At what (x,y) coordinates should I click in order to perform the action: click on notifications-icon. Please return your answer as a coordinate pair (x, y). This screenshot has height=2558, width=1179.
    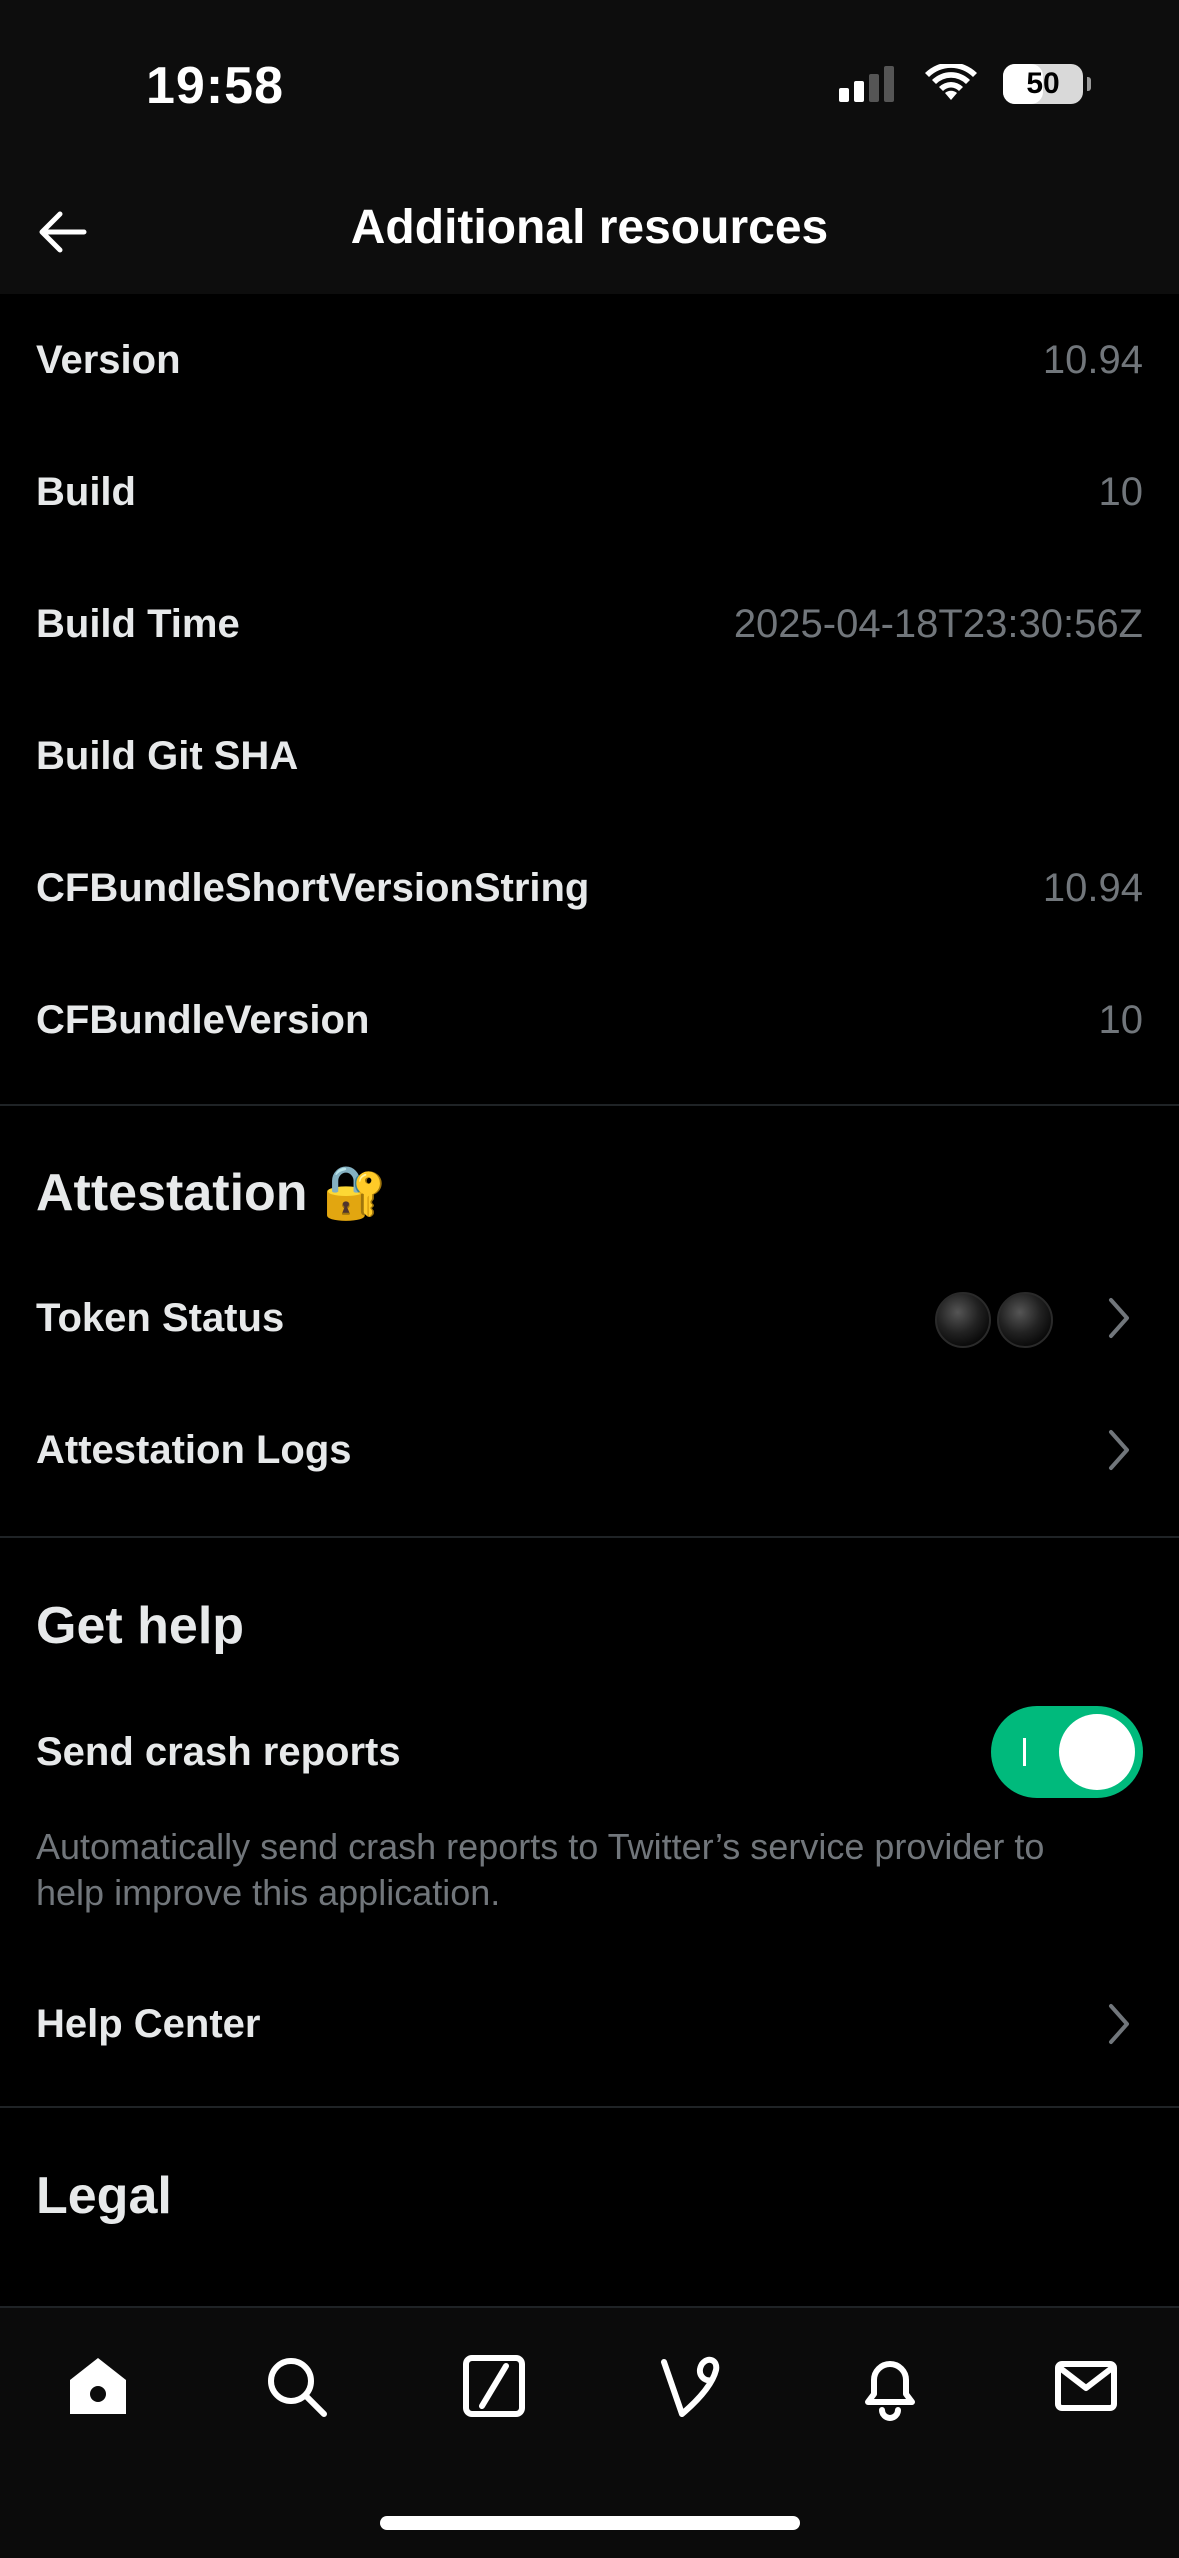
    Looking at the image, I should click on (890, 2386).